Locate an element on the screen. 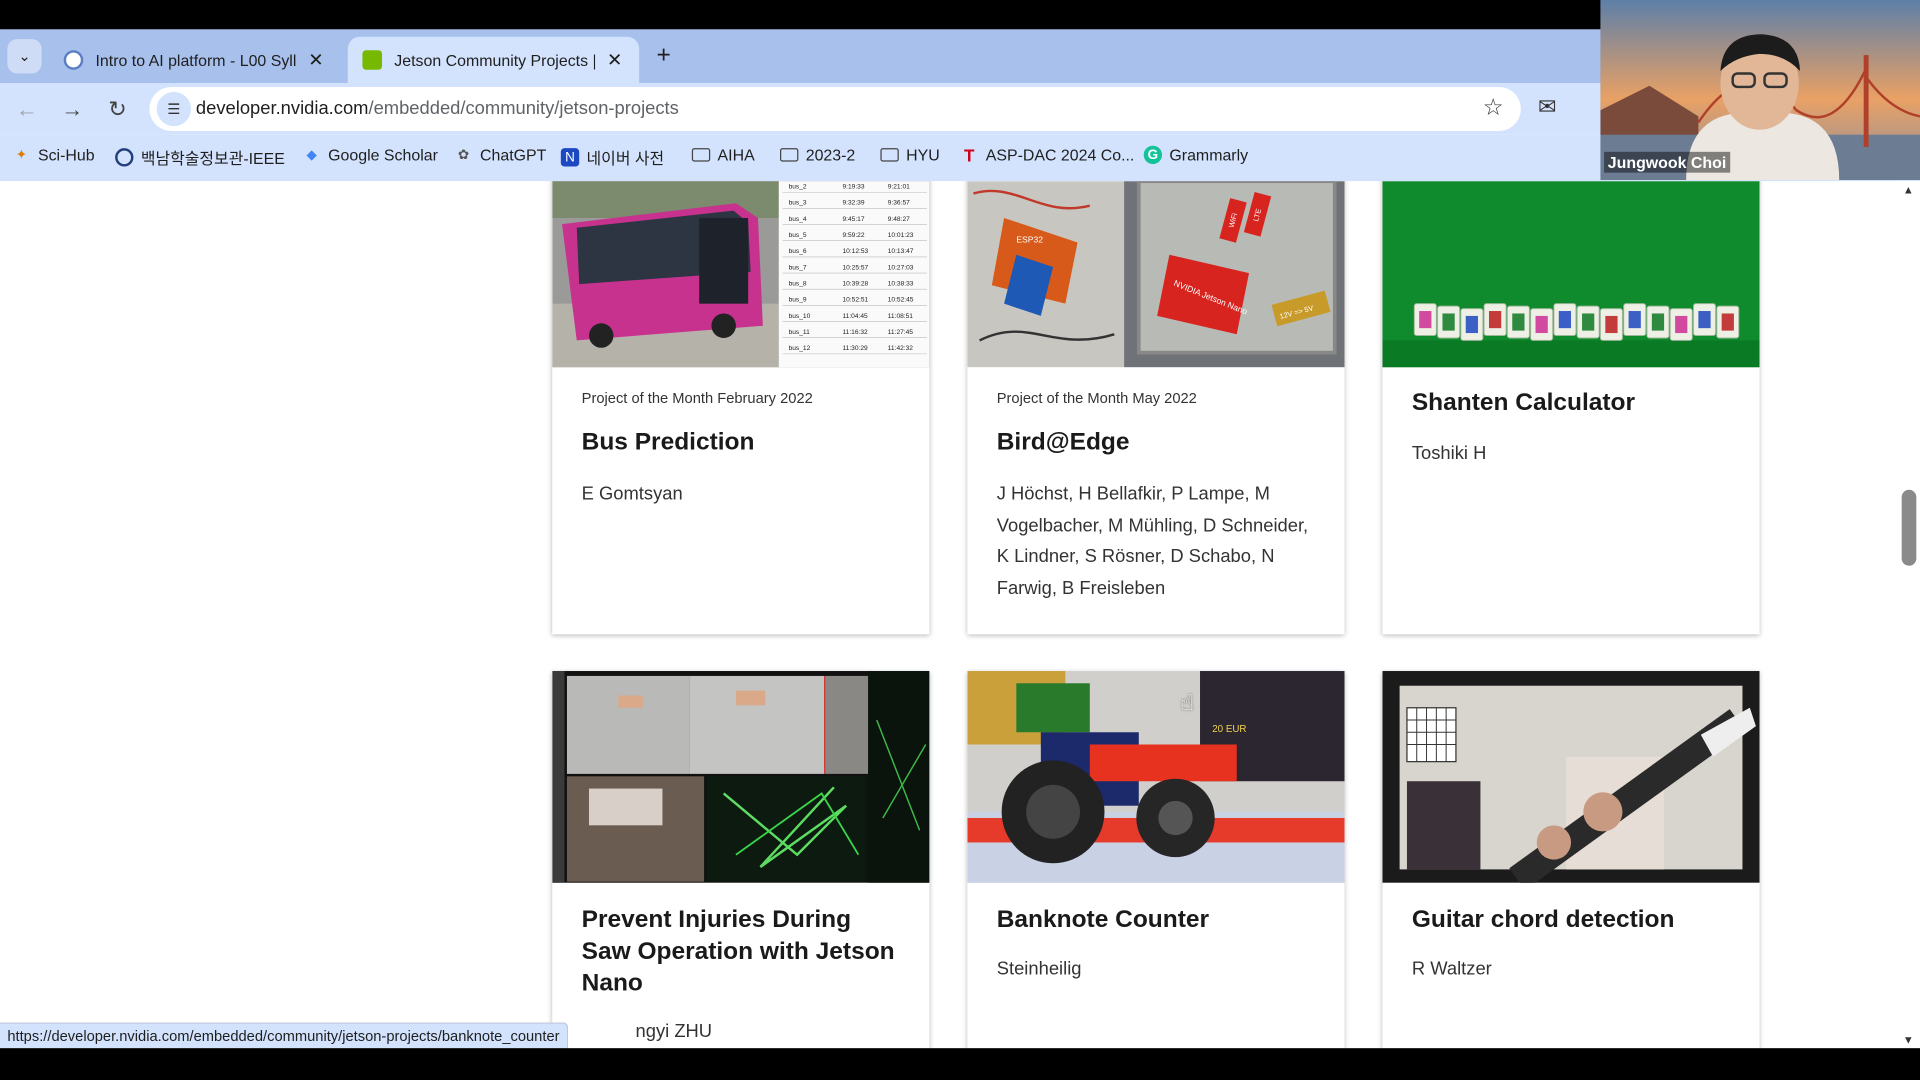 This screenshot has width=1920, height=1080. bookmark-folder-2023-2: 2023-2 is located at coordinates (817, 155).